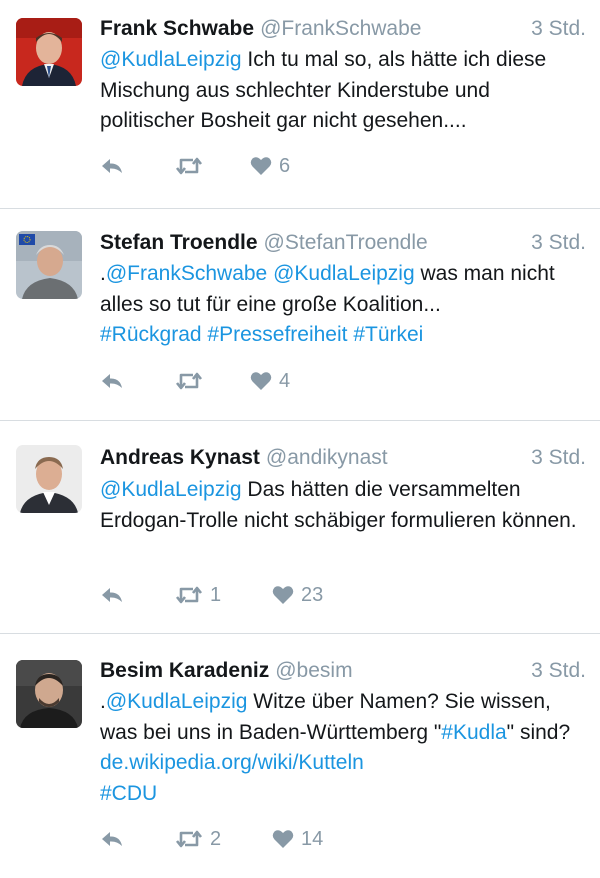  I want to click on like-count: 23, so click(312, 594).